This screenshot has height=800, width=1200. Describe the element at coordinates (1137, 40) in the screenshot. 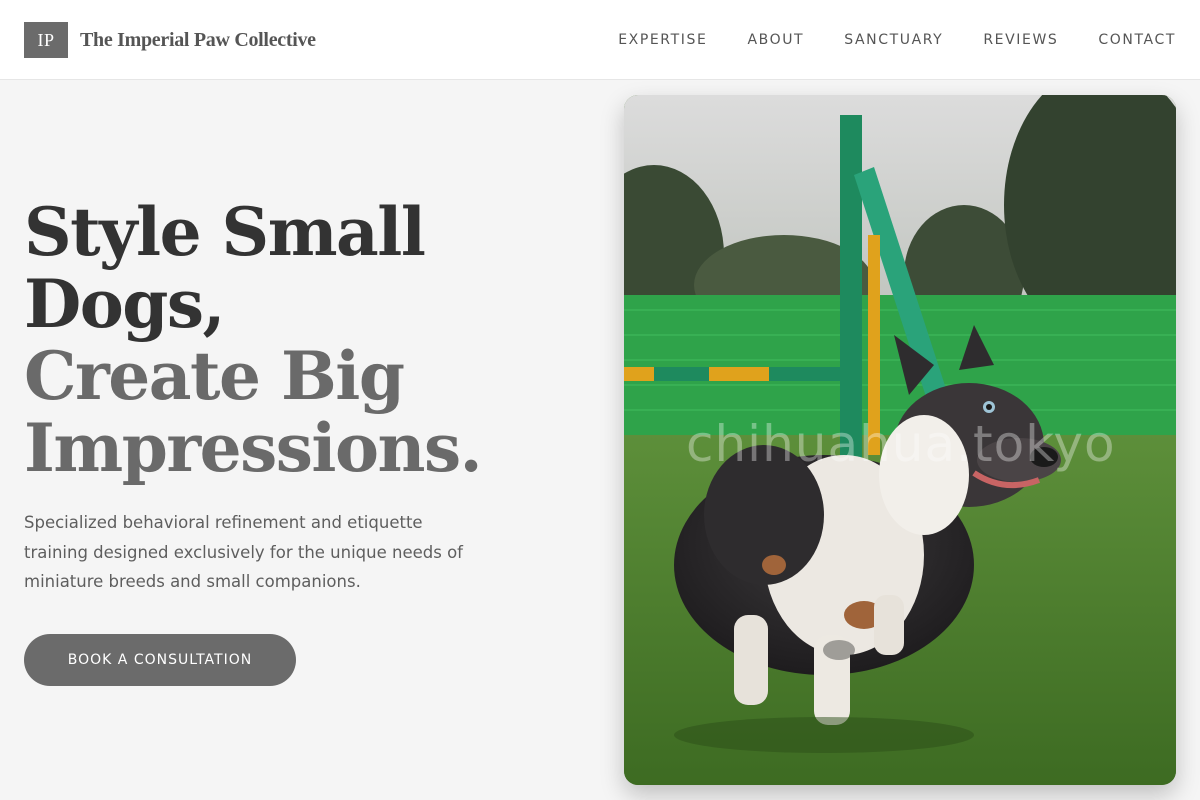

I see `nav-link-contact: CONTACT` at that location.